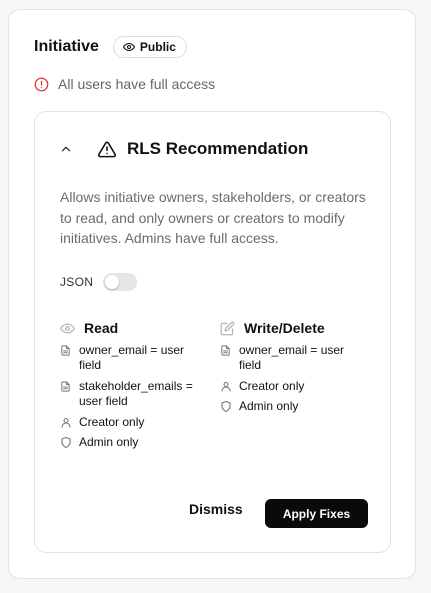 The width and height of the screenshot is (431, 593). I want to click on read-rule: stakeholder_emails = user field, so click(135, 394).